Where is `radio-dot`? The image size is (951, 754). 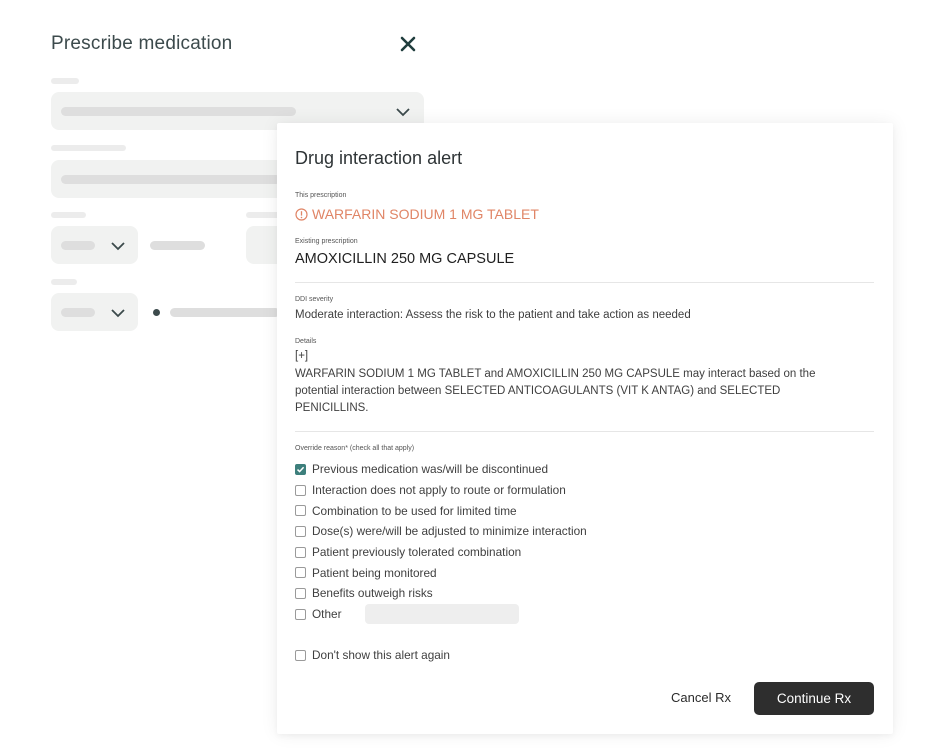
radio-dot is located at coordinates (156, 312).